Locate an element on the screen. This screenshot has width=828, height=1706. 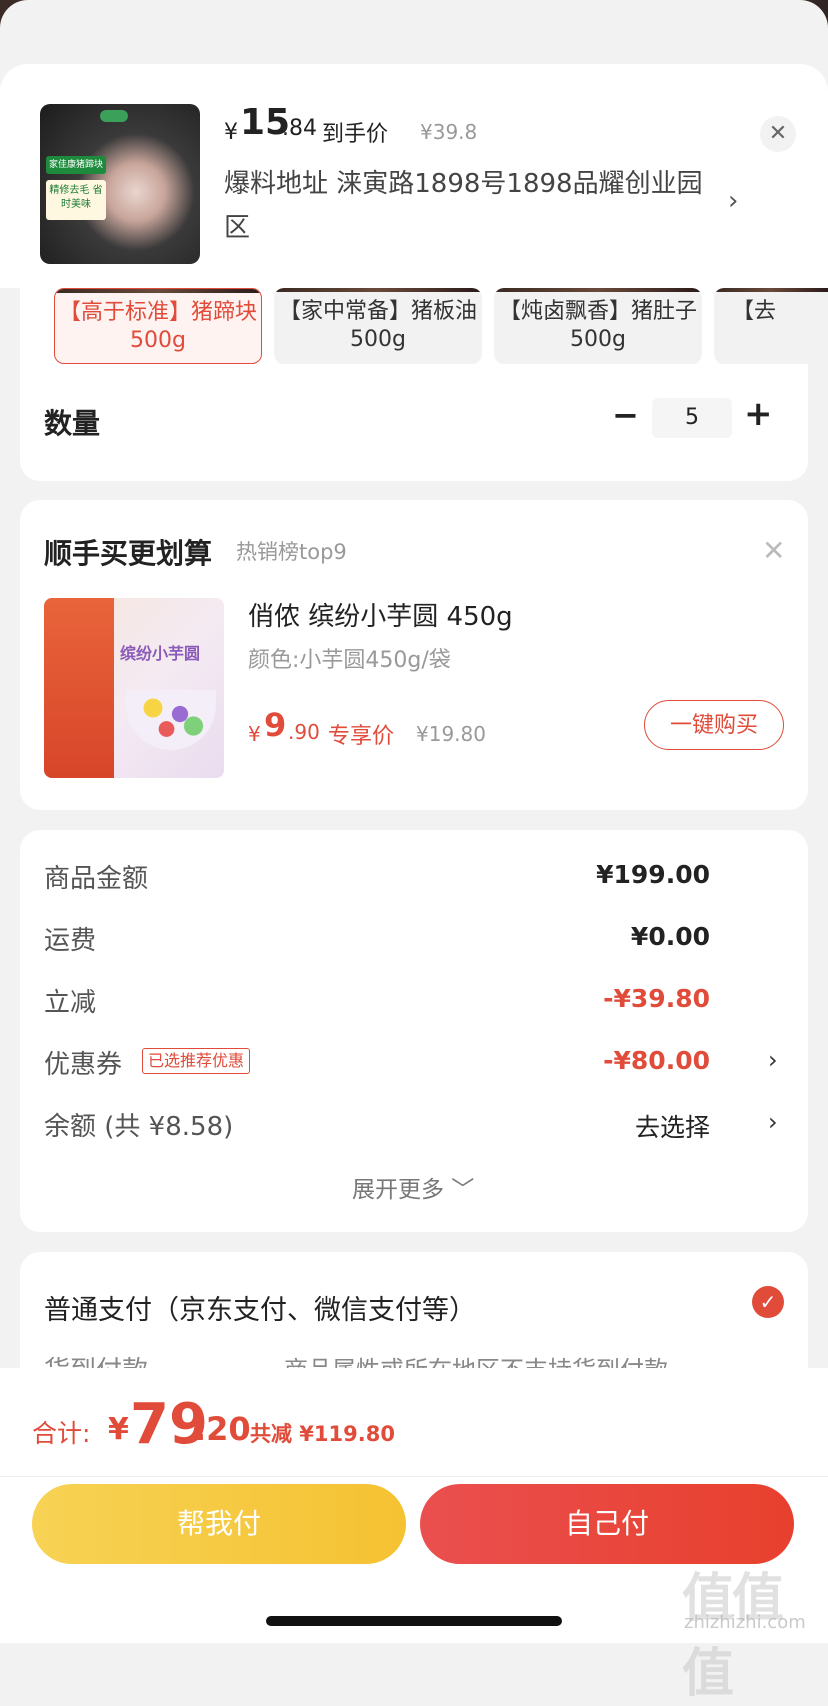
summary-value-subtotal: ¥199.00 is located at coordinates (653, 874).